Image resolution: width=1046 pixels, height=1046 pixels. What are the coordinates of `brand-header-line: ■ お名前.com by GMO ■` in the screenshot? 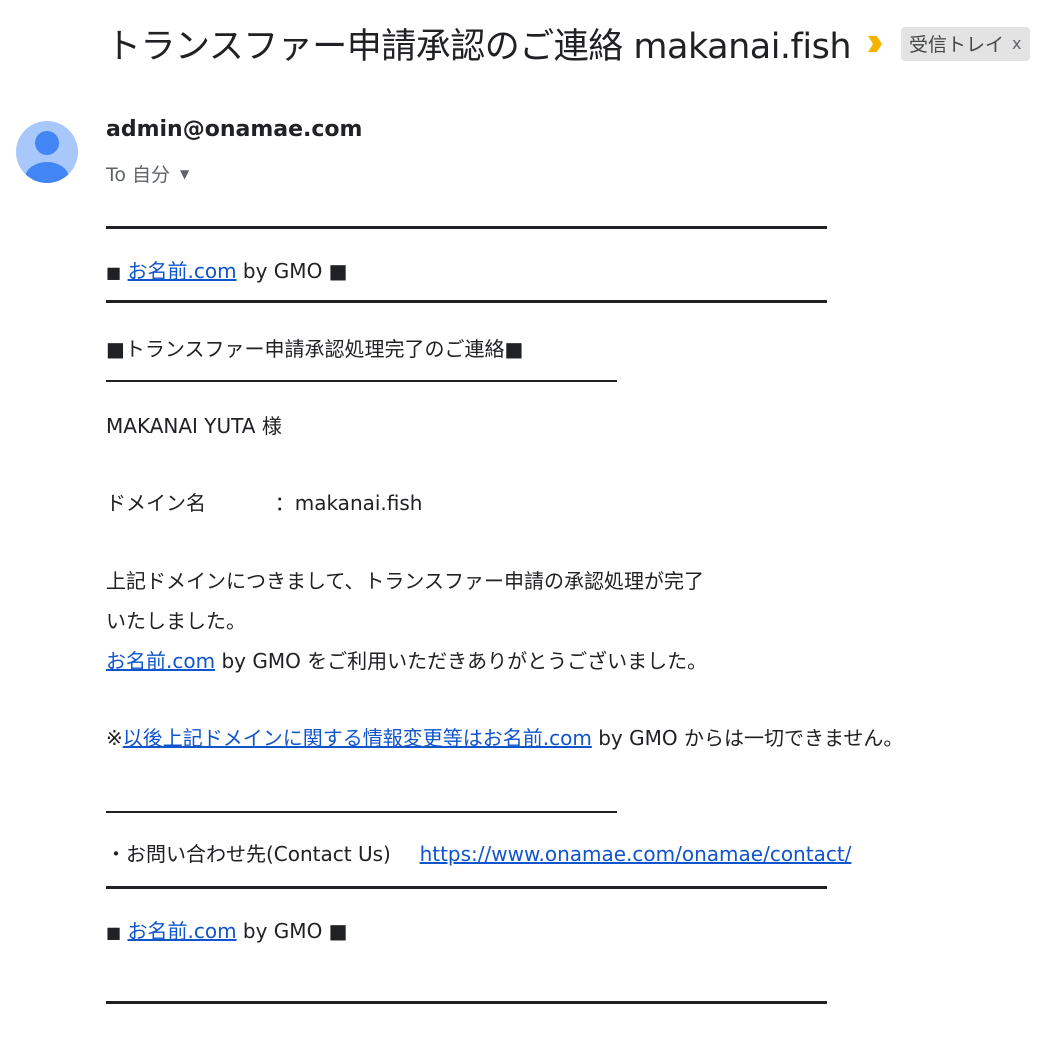 It's located at (227, 269).